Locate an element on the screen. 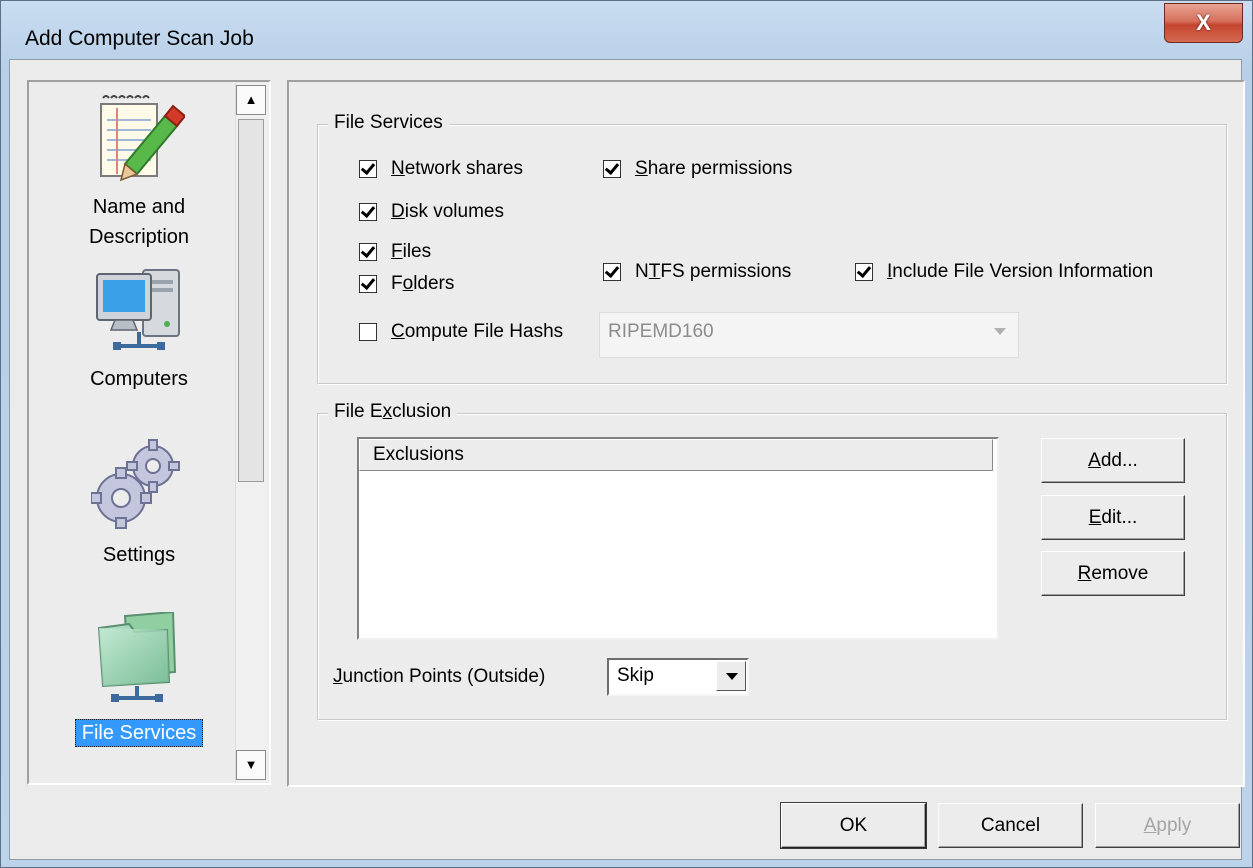  access-key: o is located at coordinates (408, 283).